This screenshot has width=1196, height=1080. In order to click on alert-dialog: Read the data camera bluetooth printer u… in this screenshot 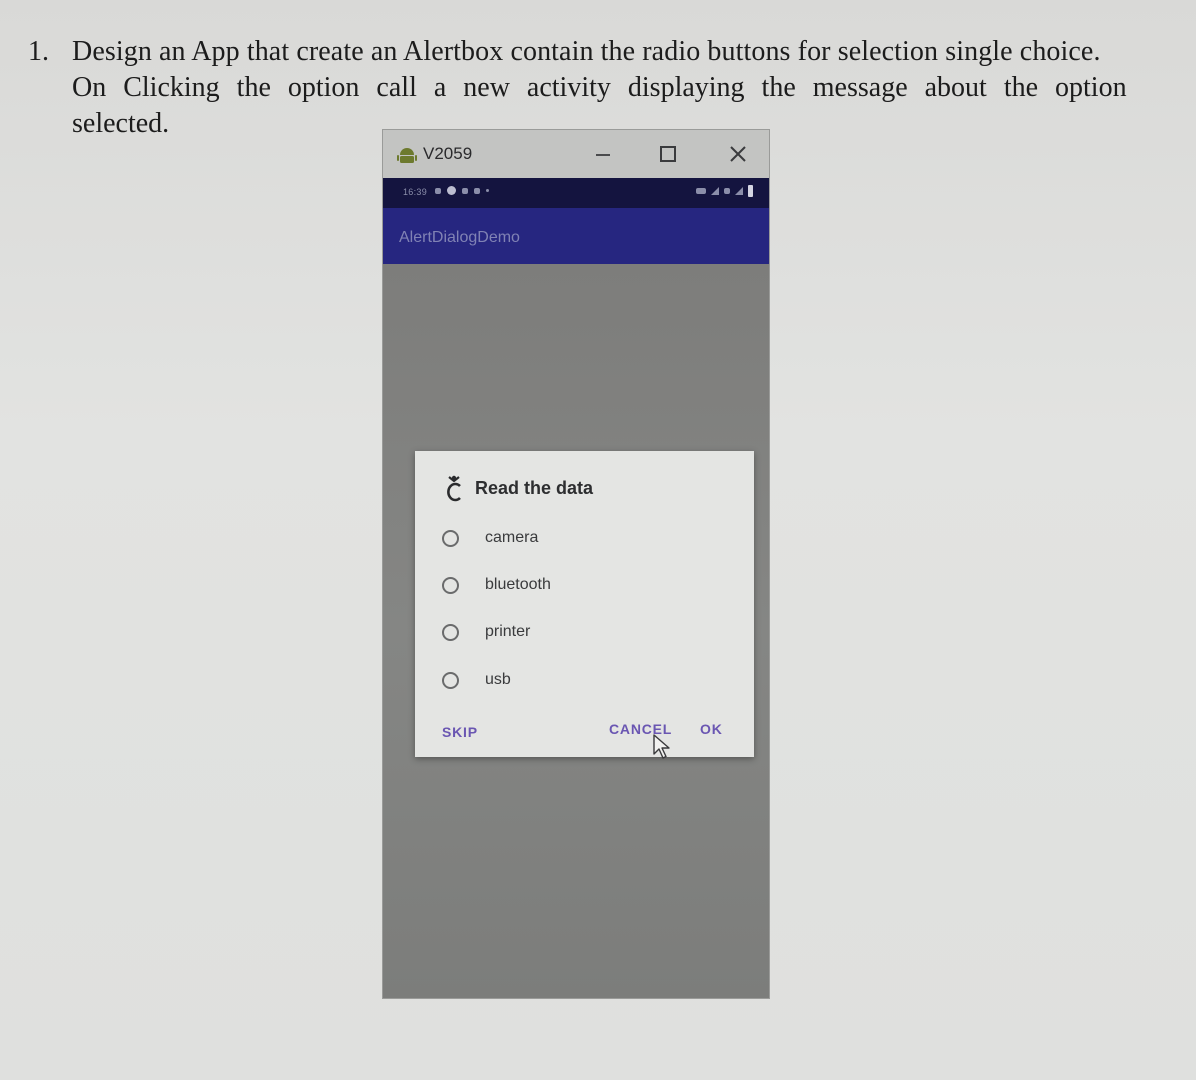, I will do `click(584, 604)`.